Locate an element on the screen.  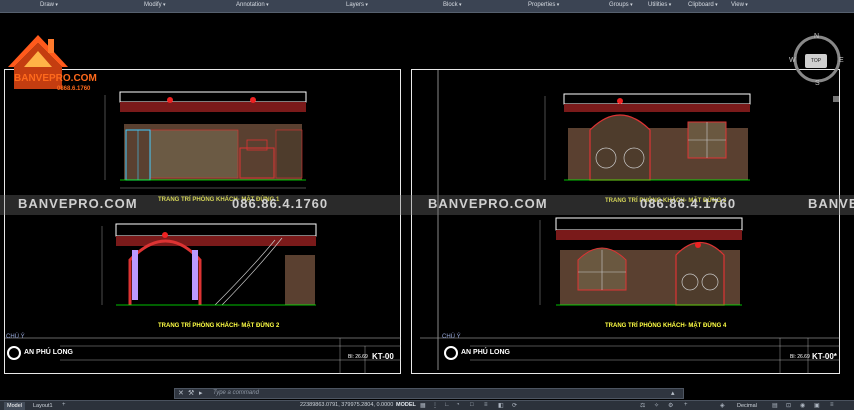
ortho-icon: ∟ is located at coordinates (447, 405).